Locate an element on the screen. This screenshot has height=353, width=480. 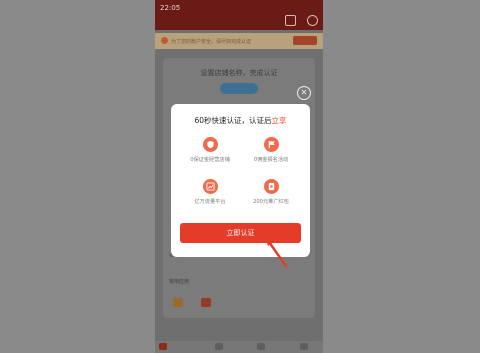
nav-orders-icon is located at coordinates (219, 346).